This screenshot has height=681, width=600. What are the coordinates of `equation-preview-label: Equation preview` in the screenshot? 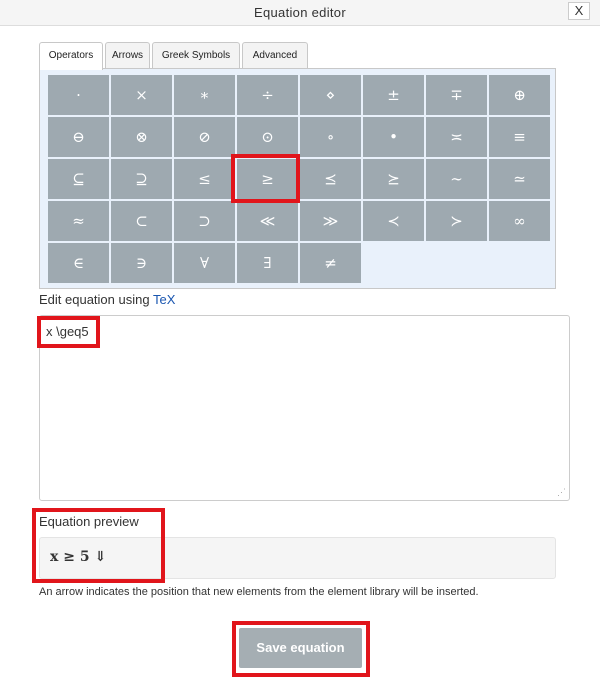 It's located at (89, 521).